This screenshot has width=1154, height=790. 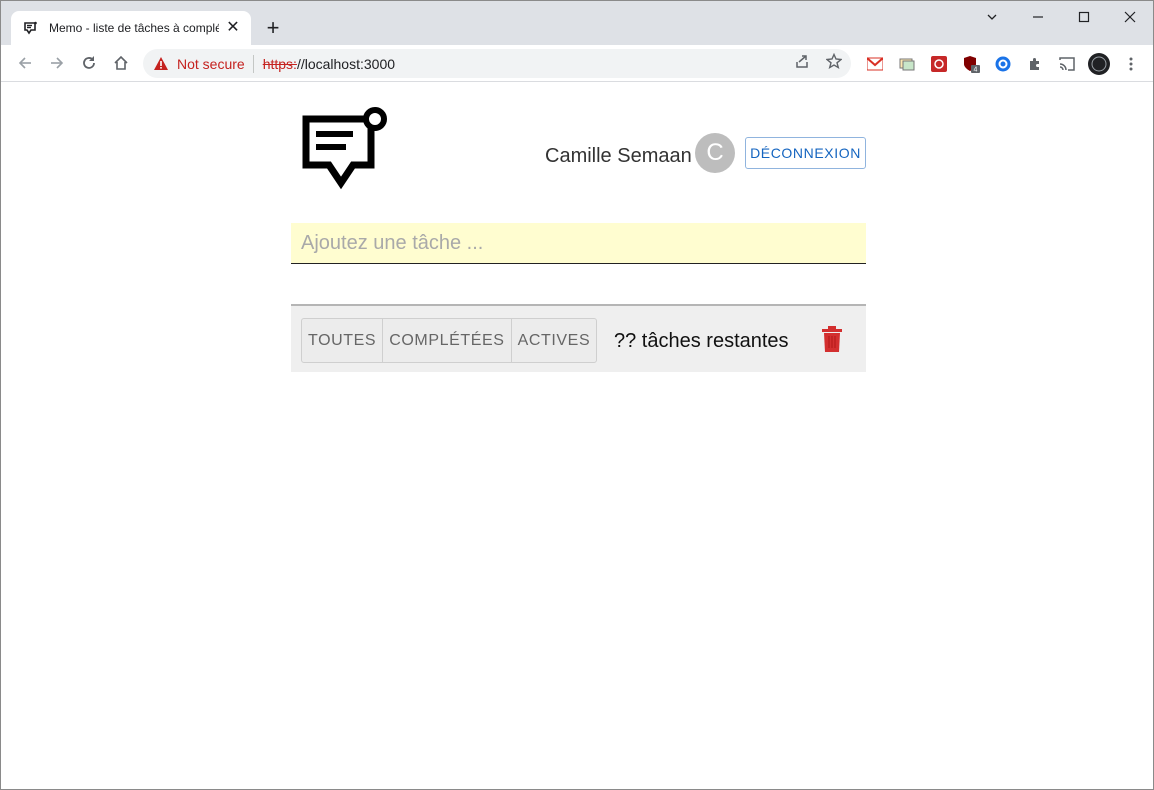 What do you see at coordinates (992, 18) in the screenshot?
I see `tab-search-chevron-icon` at bounding box center [992, 18].